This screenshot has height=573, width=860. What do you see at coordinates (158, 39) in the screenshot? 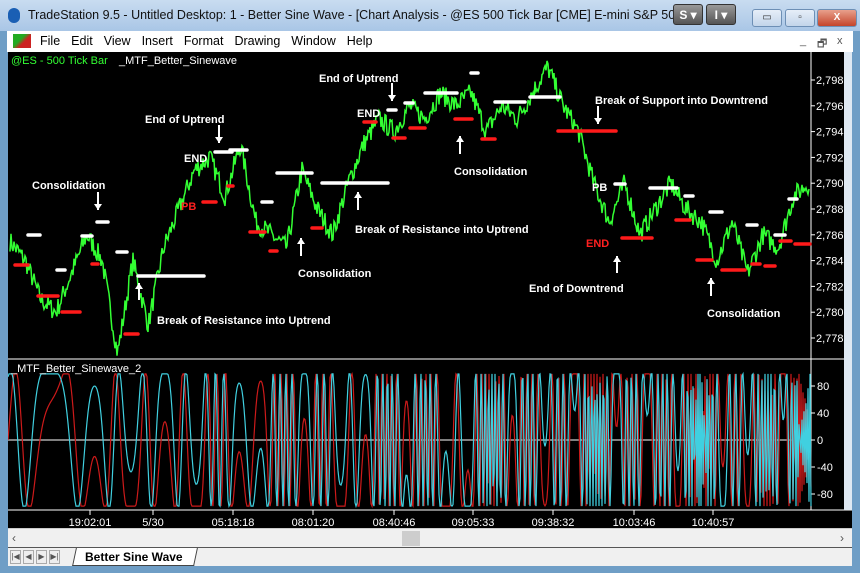
I see `menu-insert: Insert` at bounding box center [158, 39].